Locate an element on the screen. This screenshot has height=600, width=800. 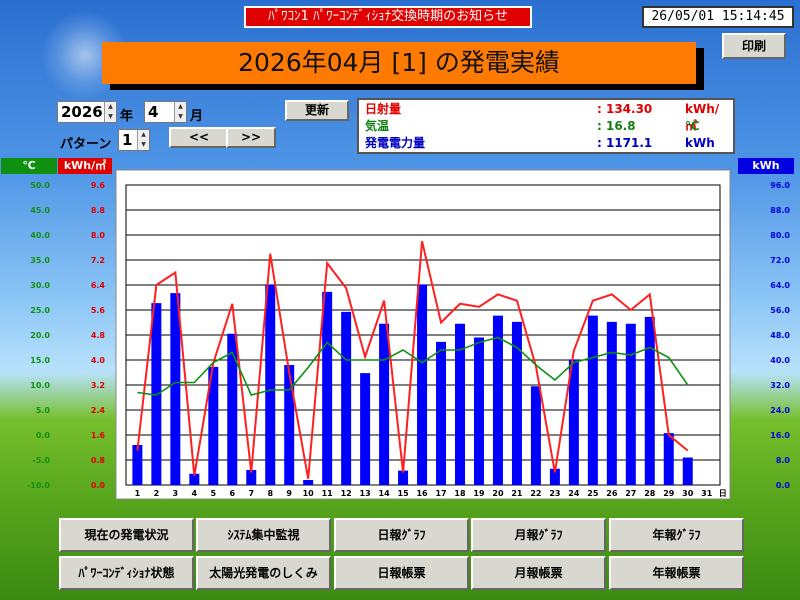
x-tick-label: 9 is located at coordinates (289, 493).